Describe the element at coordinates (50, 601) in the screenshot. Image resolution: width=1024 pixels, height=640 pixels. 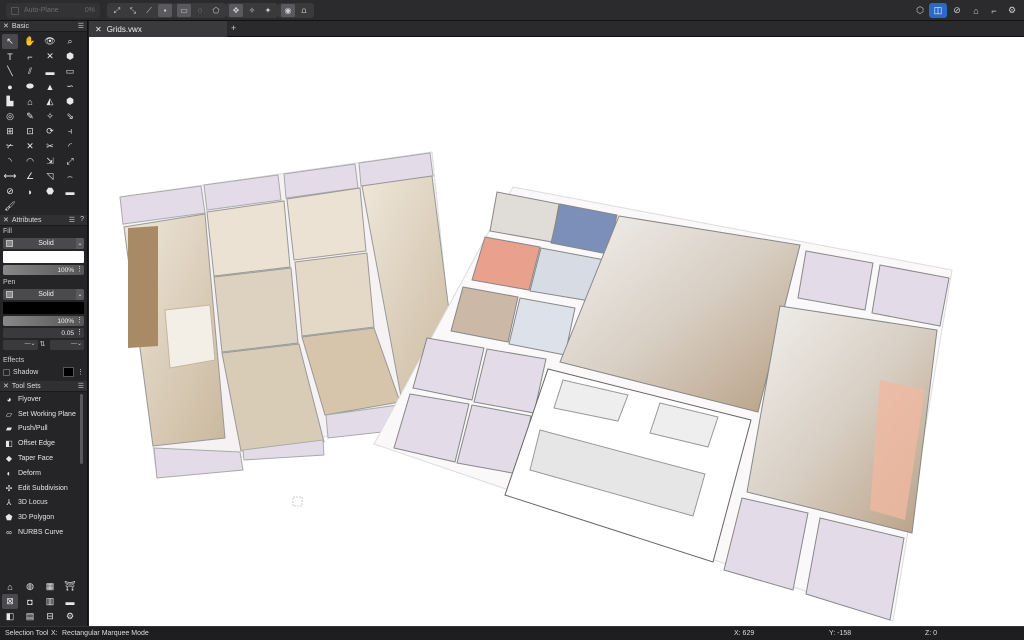
I see `door-palette-icon: ▥` at that location.